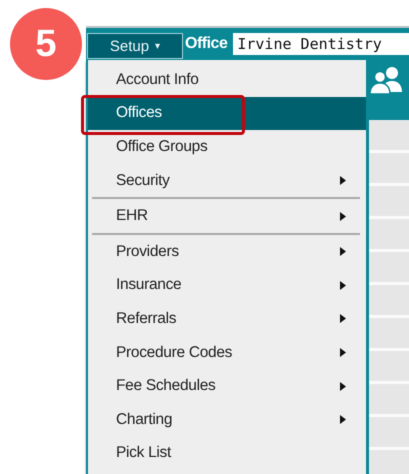 Image resolution: width=409 pixels, height=474 pixels. Describe the element at coordinates (135, 46) in the screenshot. I see `setup-menu-button: Setup ▾` at that location.